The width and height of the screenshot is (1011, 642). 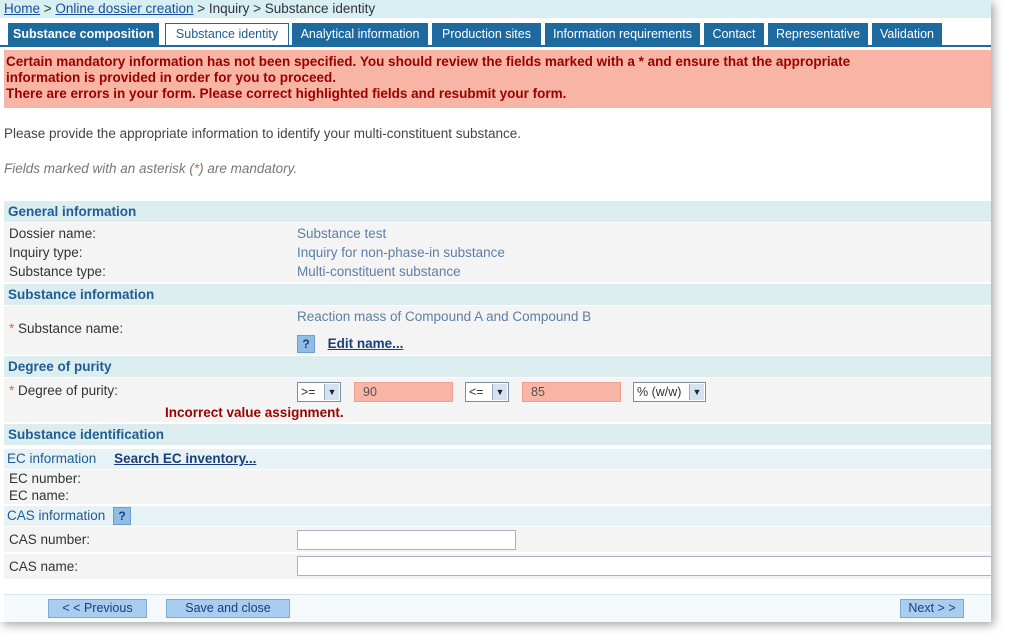 I want to click on tab-substance-composition: Substance composition, so click(x=83, y=34).